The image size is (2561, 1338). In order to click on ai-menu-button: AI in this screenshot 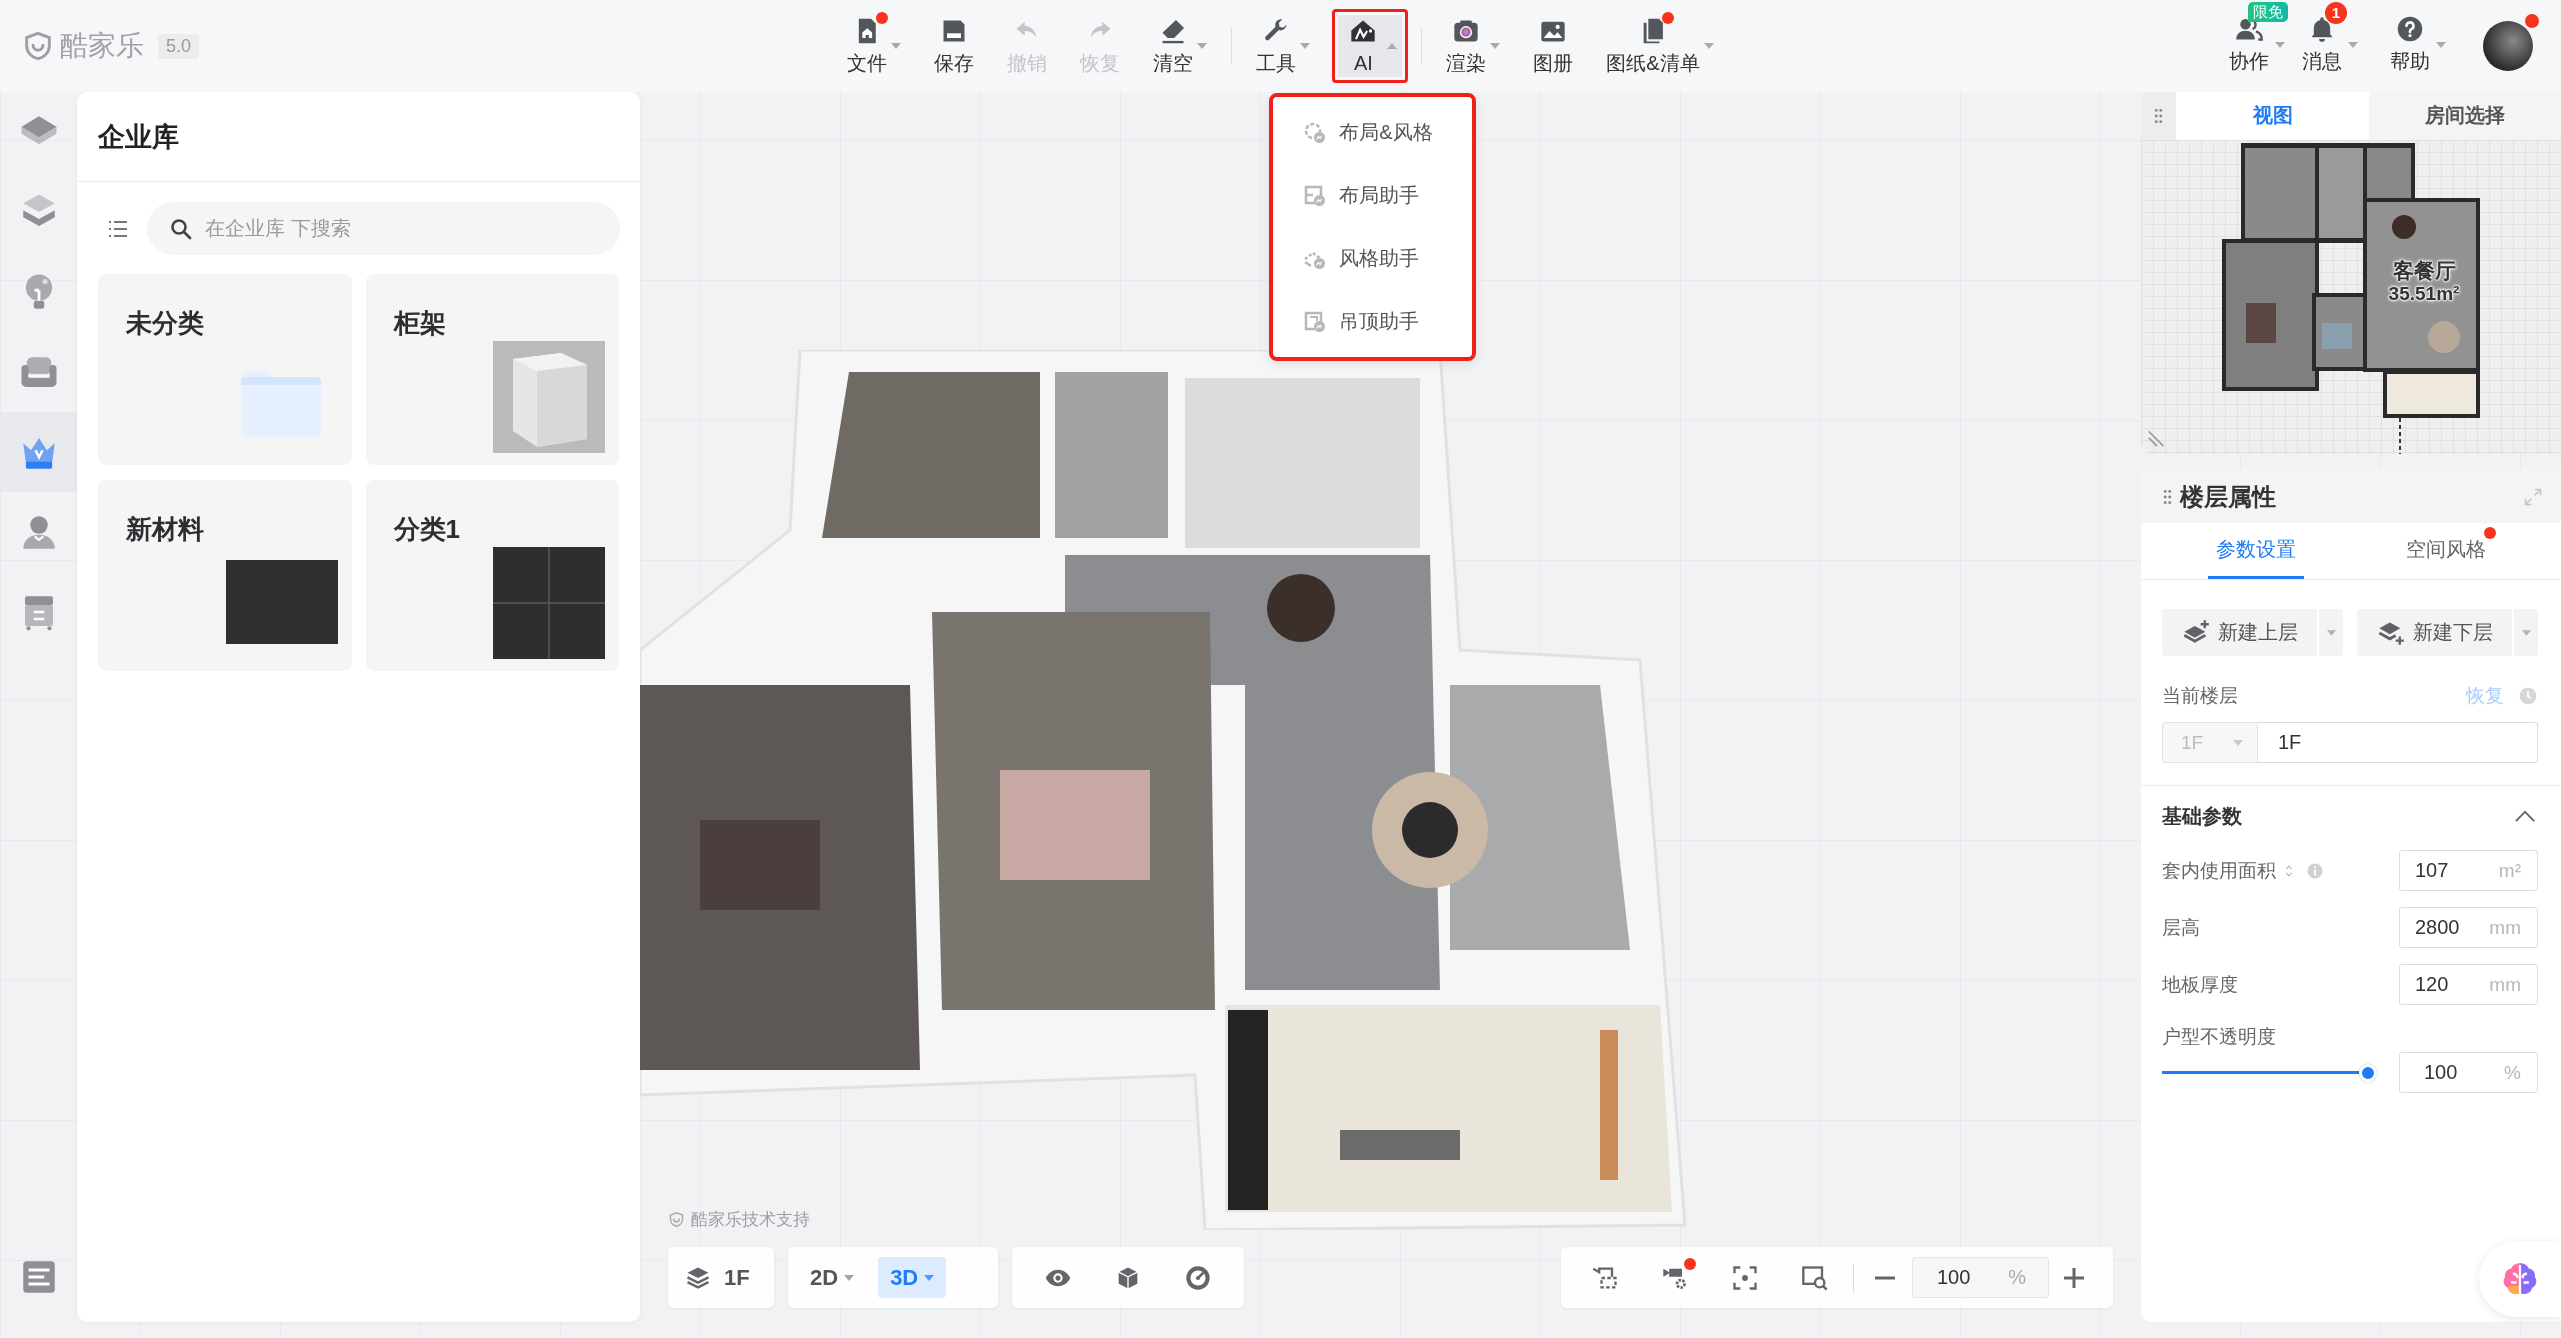, I will do `click(1370, 46)`.